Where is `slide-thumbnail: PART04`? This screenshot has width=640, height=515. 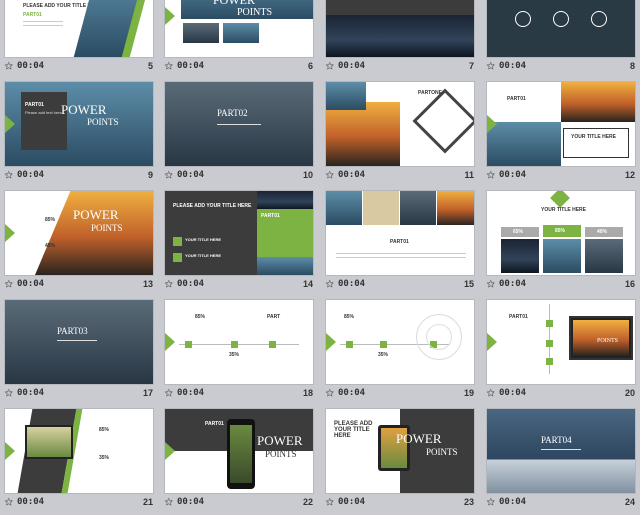 slide-thumbnail: PART04 is located at coordinates (561, 451).